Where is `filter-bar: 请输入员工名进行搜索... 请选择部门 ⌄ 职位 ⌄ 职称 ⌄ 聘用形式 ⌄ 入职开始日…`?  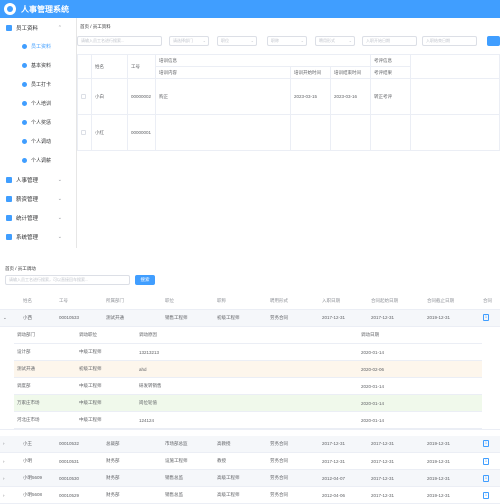
filter-bar: 请输入员工名进行搜索... 请选择部门 ⌄ 职位 ⌄ 职称 ⌄ 聘用形式 ⌄ 入职开始日… is located at coordinates (288, 43).